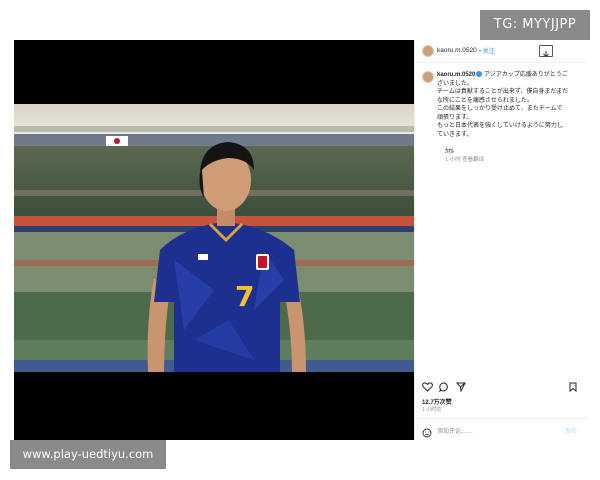 The width and height of the screenshot is (600, 480). Describe the element at coordinates (501, 429) in the screenshot. I see `comment-box: 添加评论…… 发布` at that location.